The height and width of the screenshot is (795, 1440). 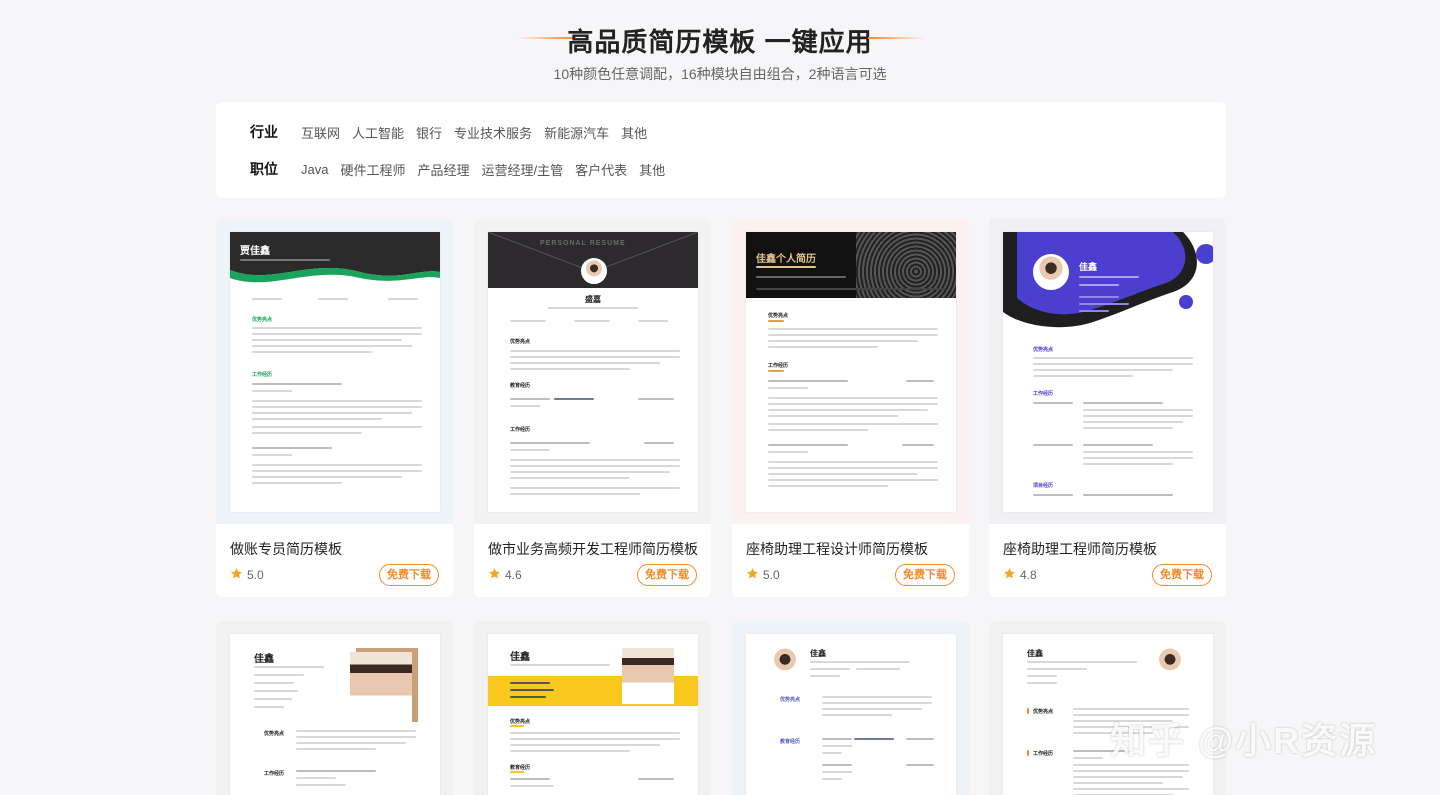 What do you see at coordinates (429, 132) in the screenshot?
I see `industry-option-bank: 银行` at bounding box center [429, 132].